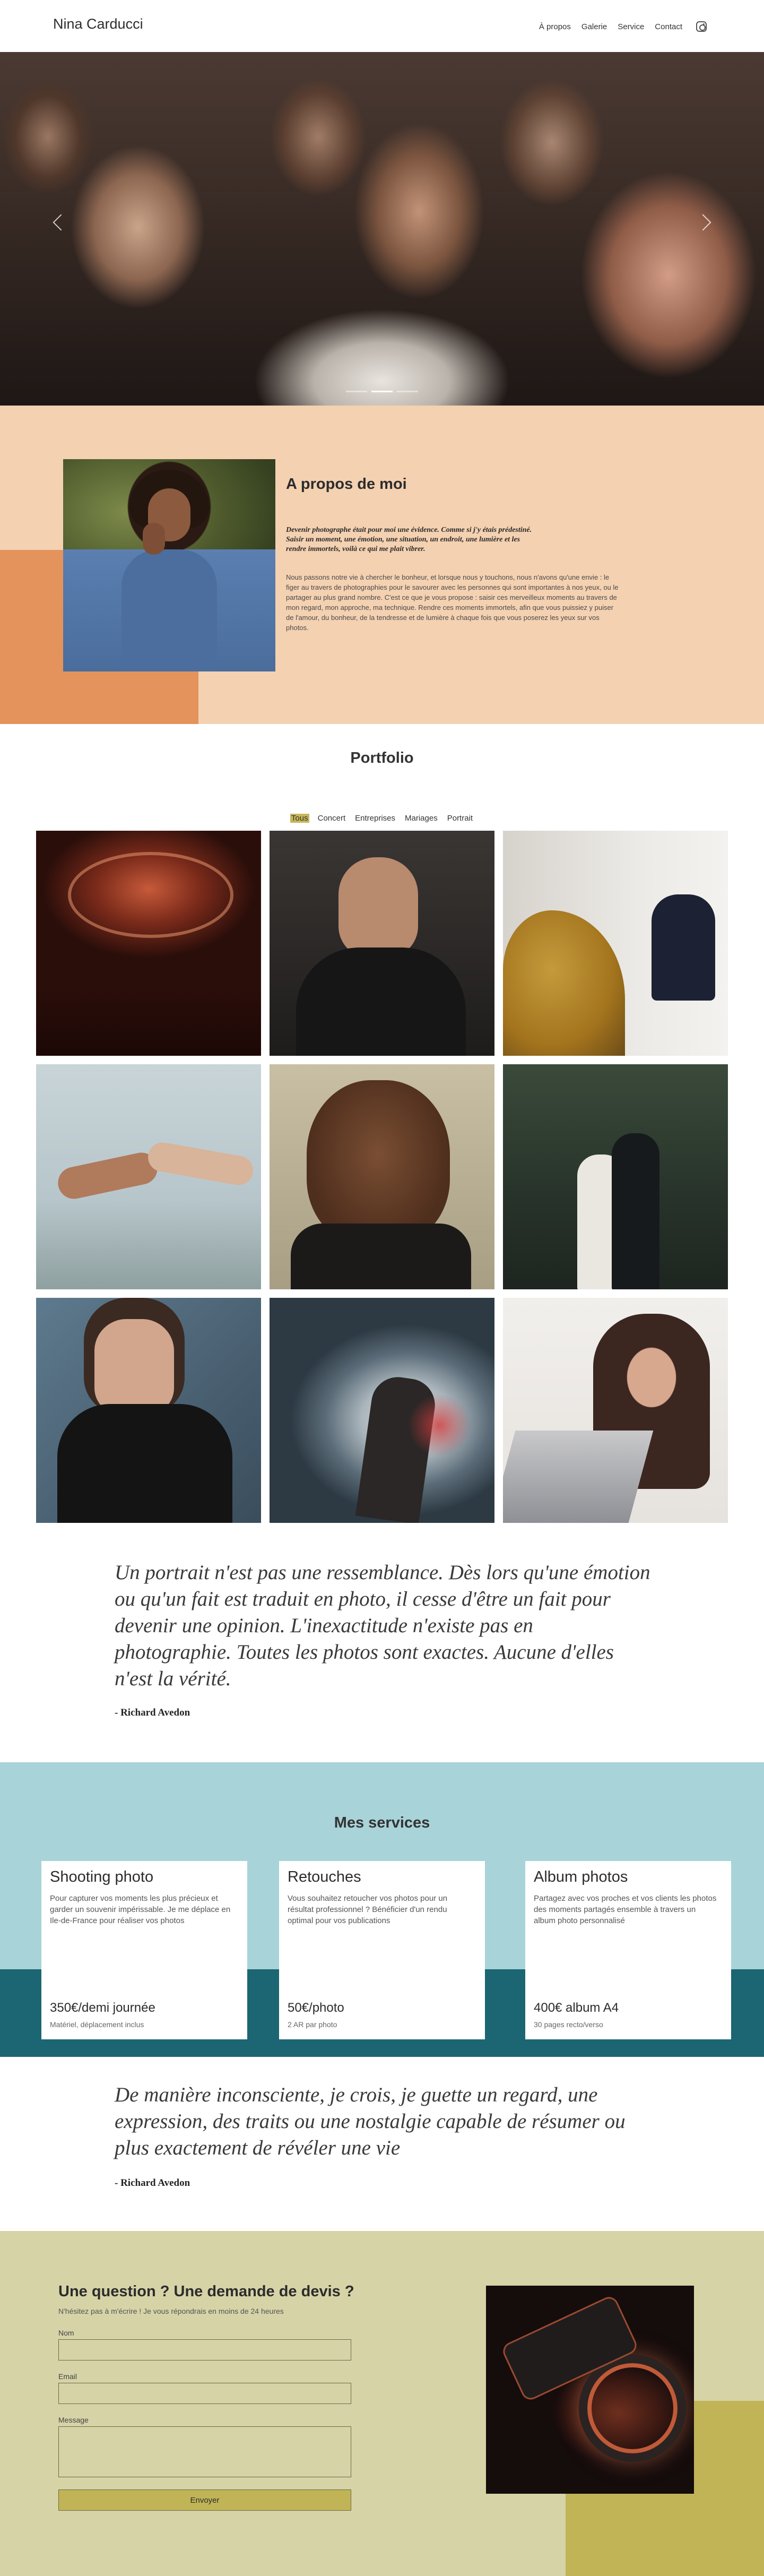  Describe the element at coordinates (299, 819) in the screenshot. I see `filter-all: Tous` at that location.